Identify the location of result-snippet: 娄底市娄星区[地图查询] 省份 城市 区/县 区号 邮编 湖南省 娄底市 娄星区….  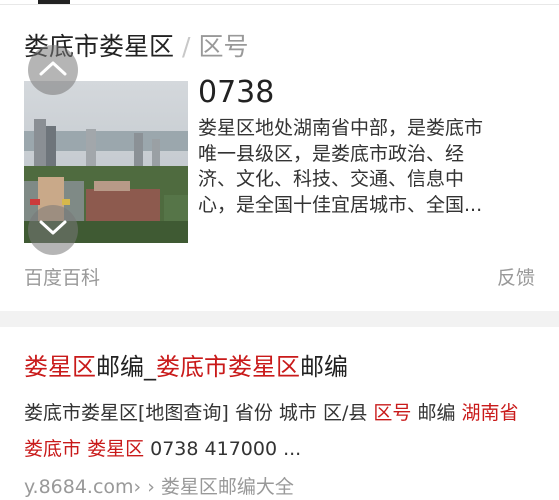
(281, 431).